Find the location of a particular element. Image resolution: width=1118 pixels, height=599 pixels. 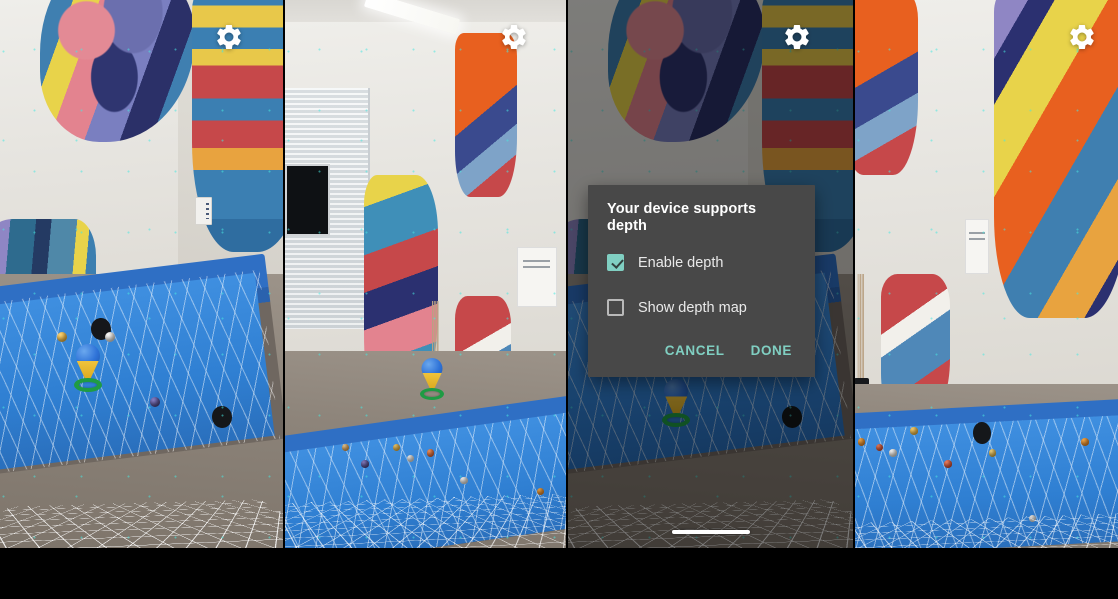

done-button: DONE is located at coordinates (771, 350).